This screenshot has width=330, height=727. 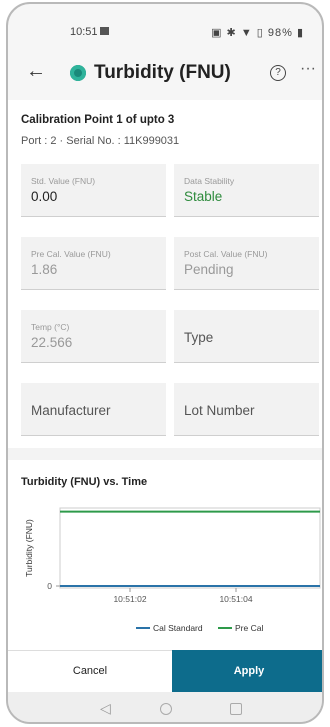 What do you see at coordinates (29, 548) in the screenshot?
I see `y-axis-label: Turbidity (FNU)` at bounding box center [29, 548].